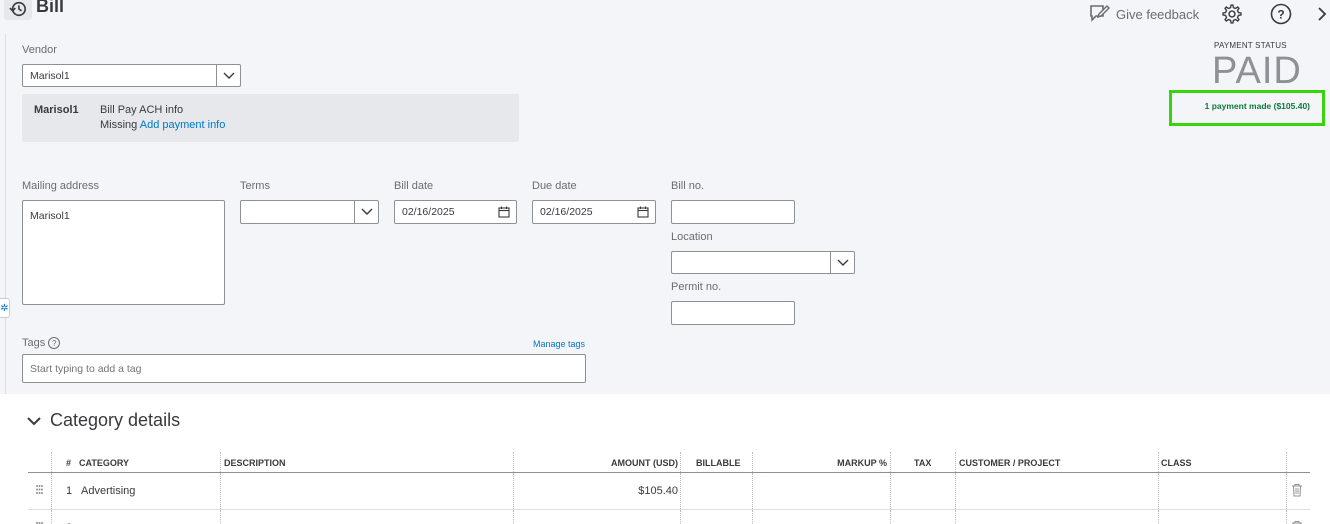 This screenshot has height=524, width=1330. I want to click on feedback-icon, so click(1099, 14).